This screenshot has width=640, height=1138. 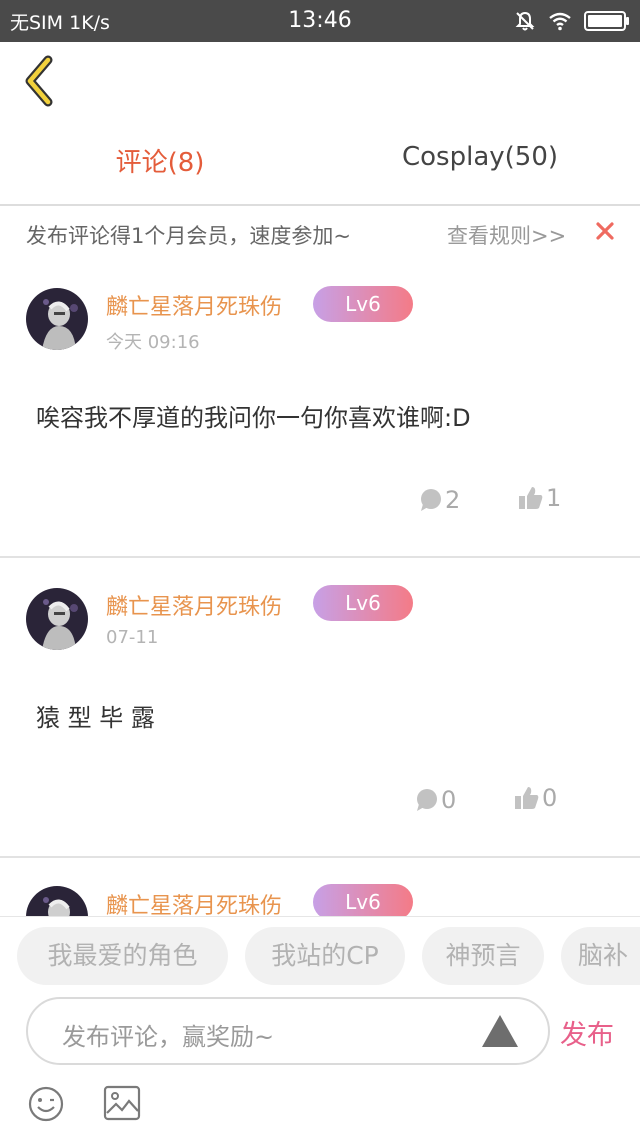 I want to click on image-icon, so click(x=122, y=1103).